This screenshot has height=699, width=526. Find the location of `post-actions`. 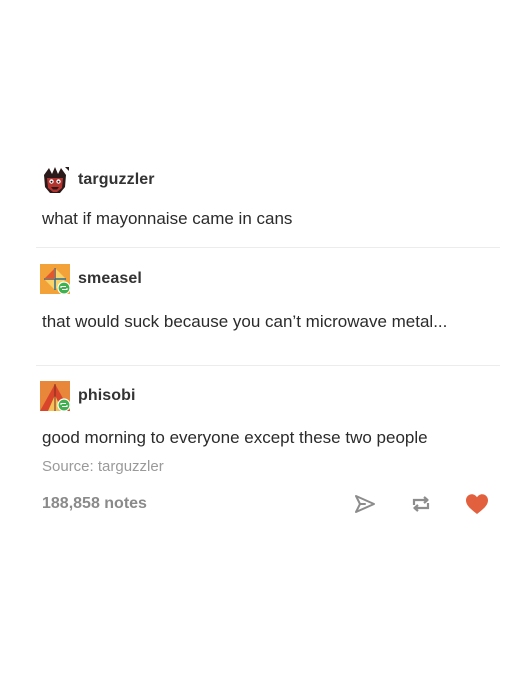

post-actions is located at coordinates (421, 504).